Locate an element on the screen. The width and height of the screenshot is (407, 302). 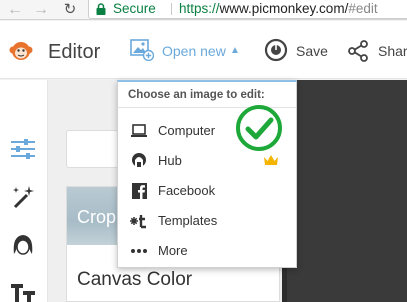
url-scheme: https:// is located at coordinates (199, 8).